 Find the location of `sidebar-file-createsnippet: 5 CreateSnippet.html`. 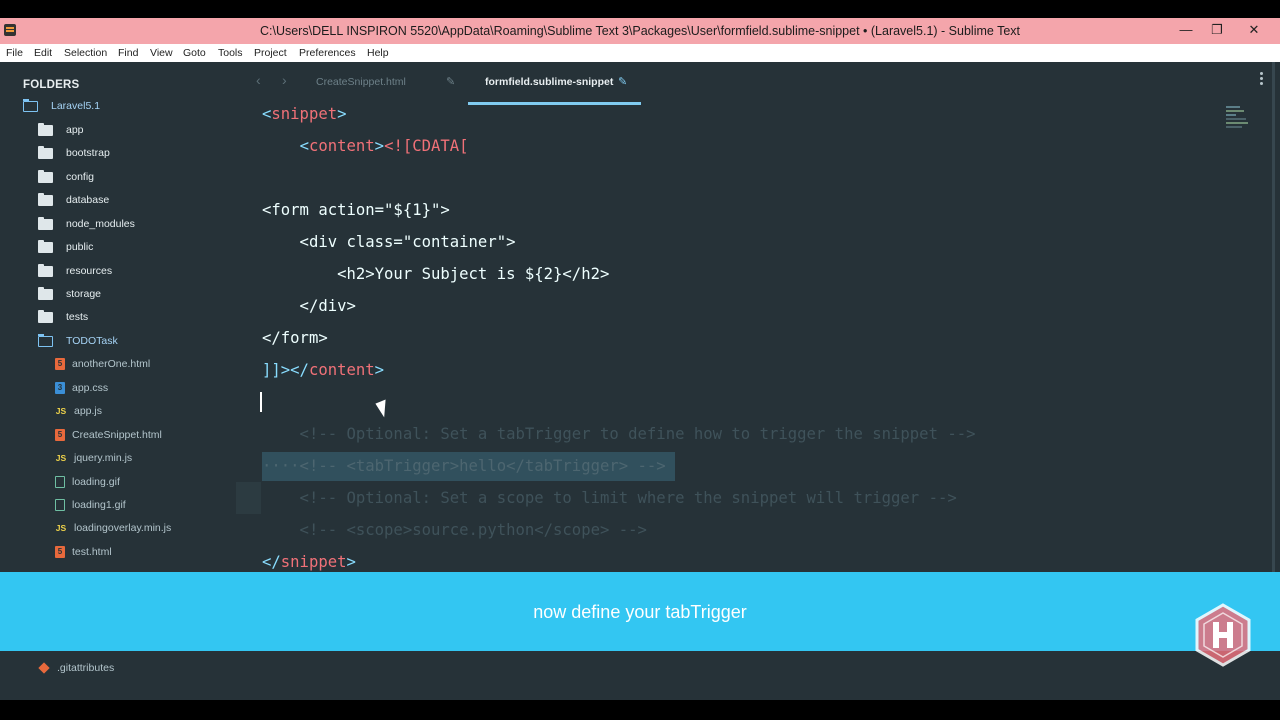

sidebar-file-createsnippet: 5 CreateSnippet.html is located at coordinates (108, 435).